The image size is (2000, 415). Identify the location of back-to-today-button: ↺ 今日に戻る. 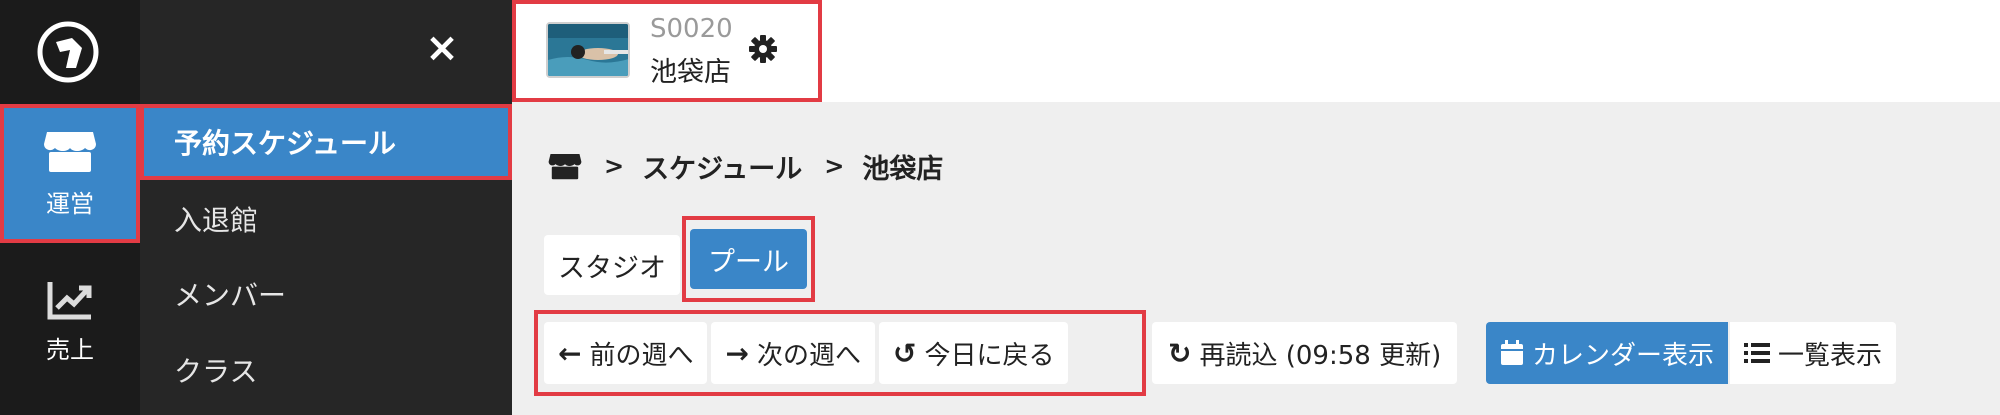
(973, 353).